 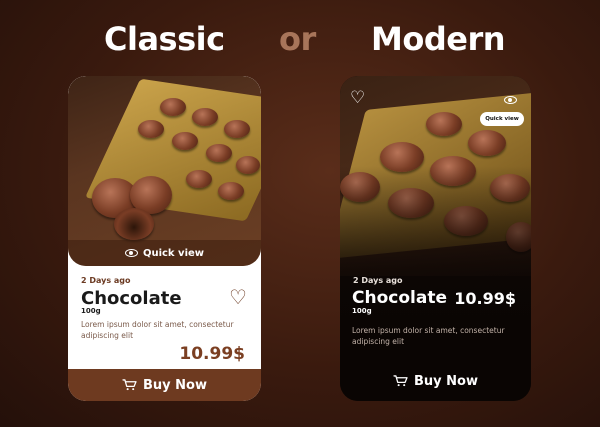 I want to click on headline-or: or, so click(x=297, y=39).